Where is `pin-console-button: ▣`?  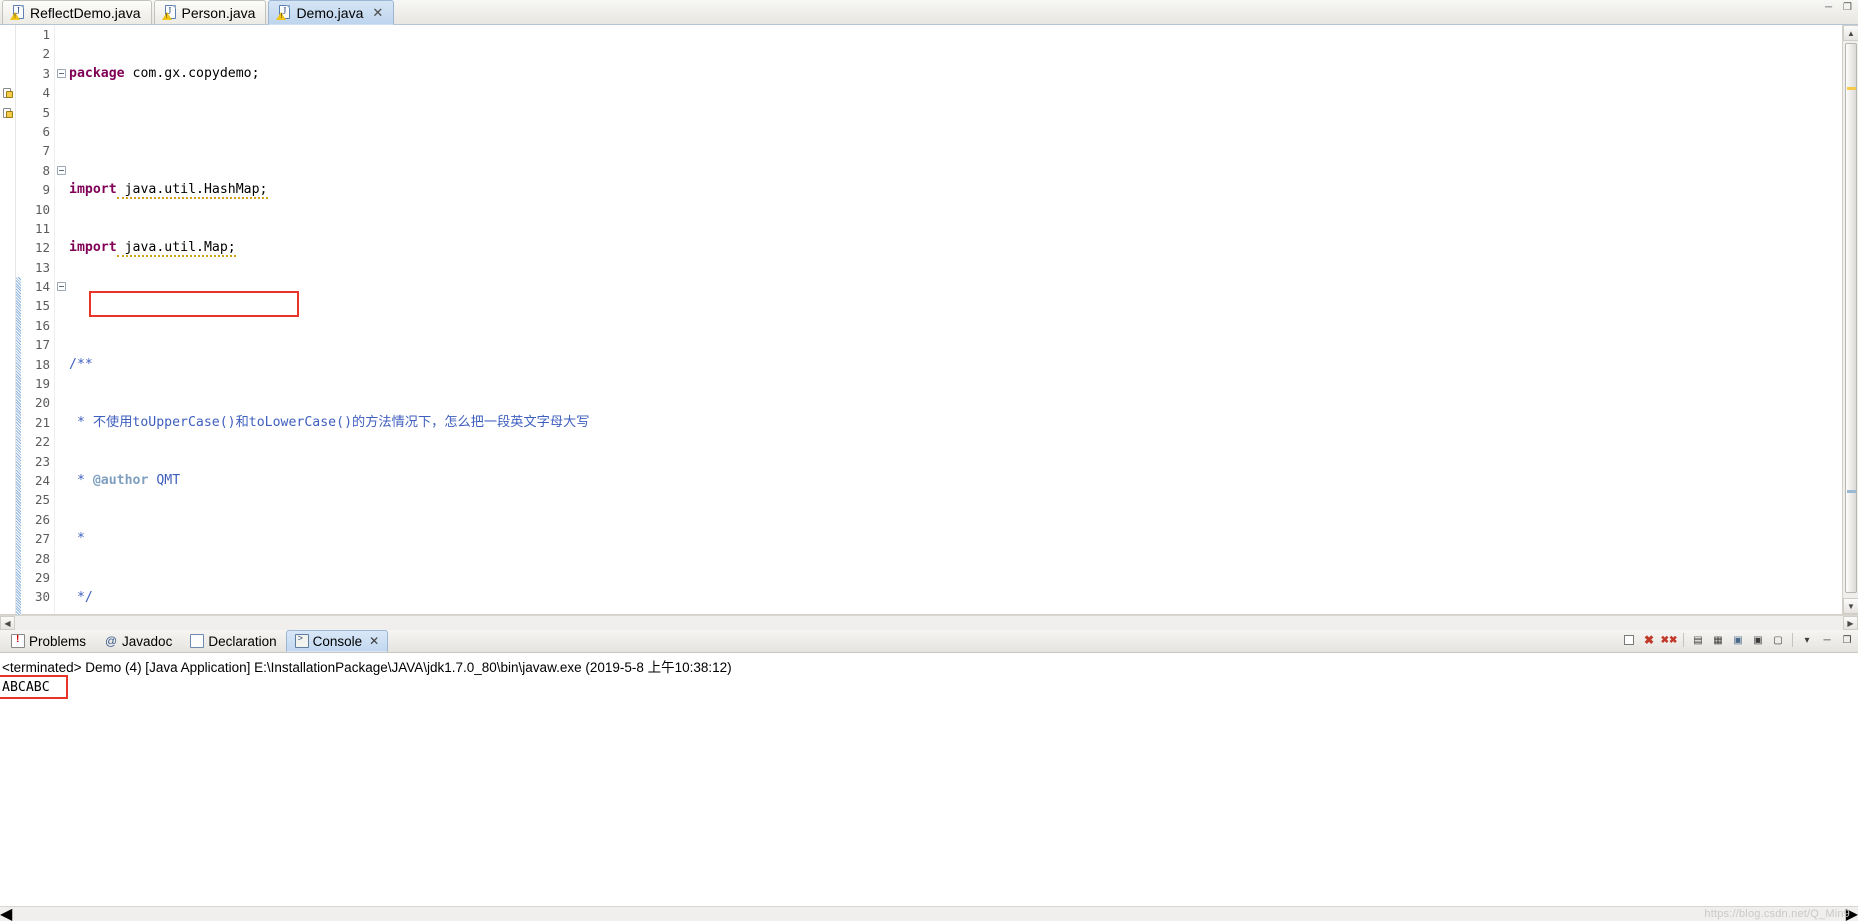 pin-console-button: ▣ is located at coordinates (1738, 640).